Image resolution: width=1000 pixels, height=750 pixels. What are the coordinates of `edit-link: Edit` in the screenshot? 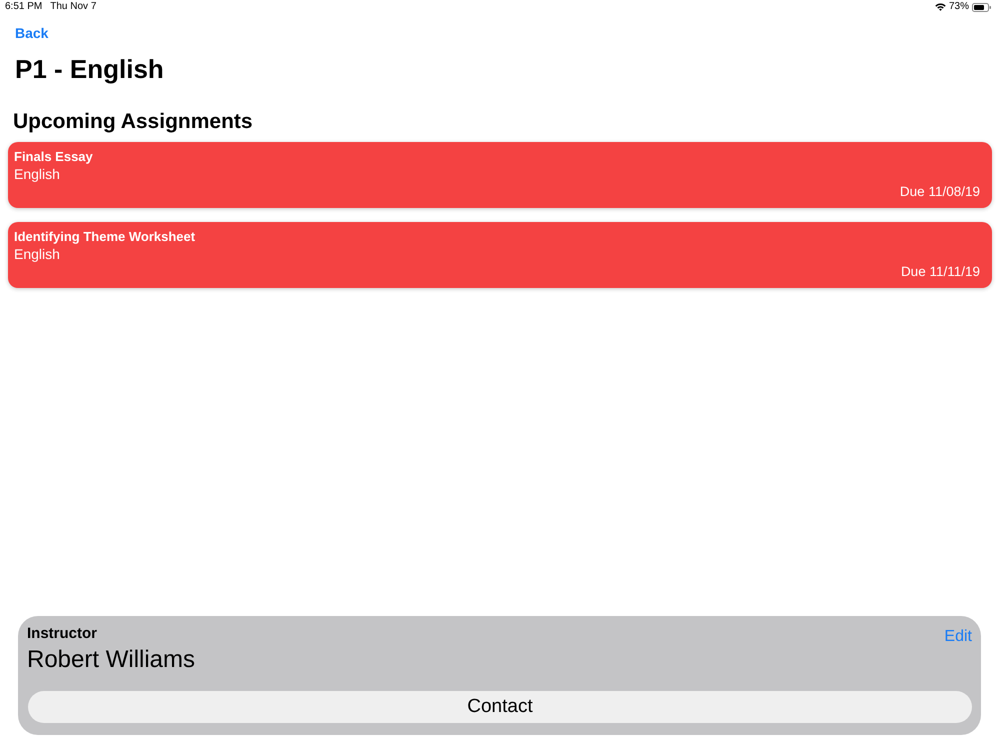 It's located at (958, 636).